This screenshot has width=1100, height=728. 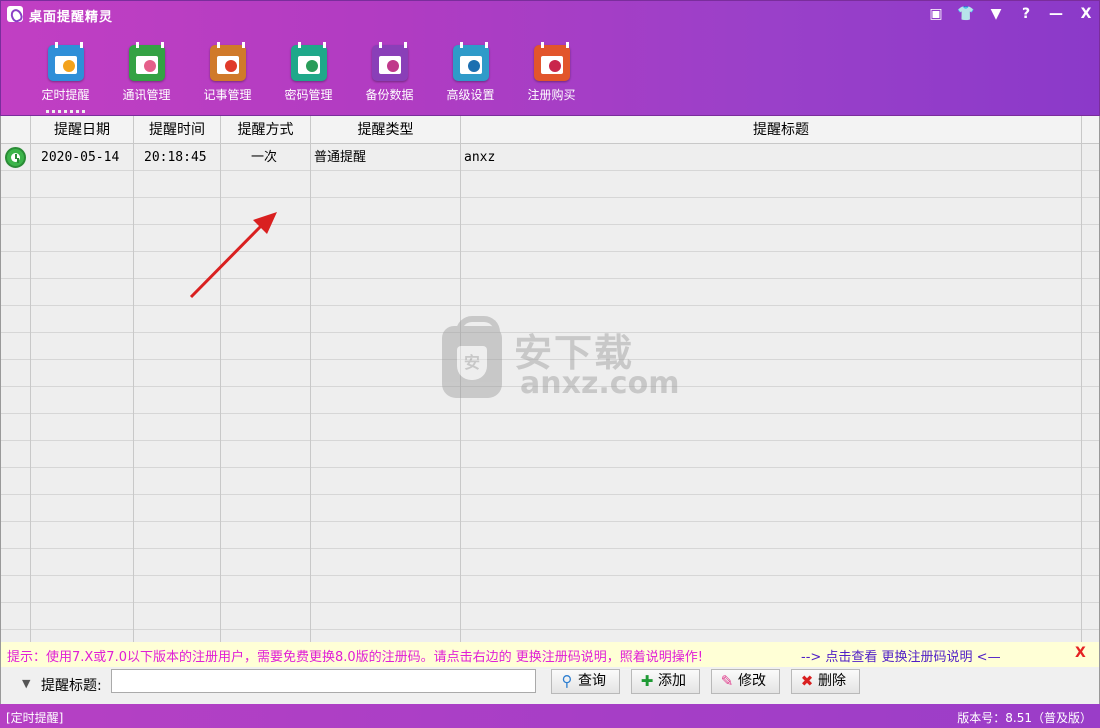 I want to click on toolbar-item-1: 通讯管理, so click(x=146, y=76).